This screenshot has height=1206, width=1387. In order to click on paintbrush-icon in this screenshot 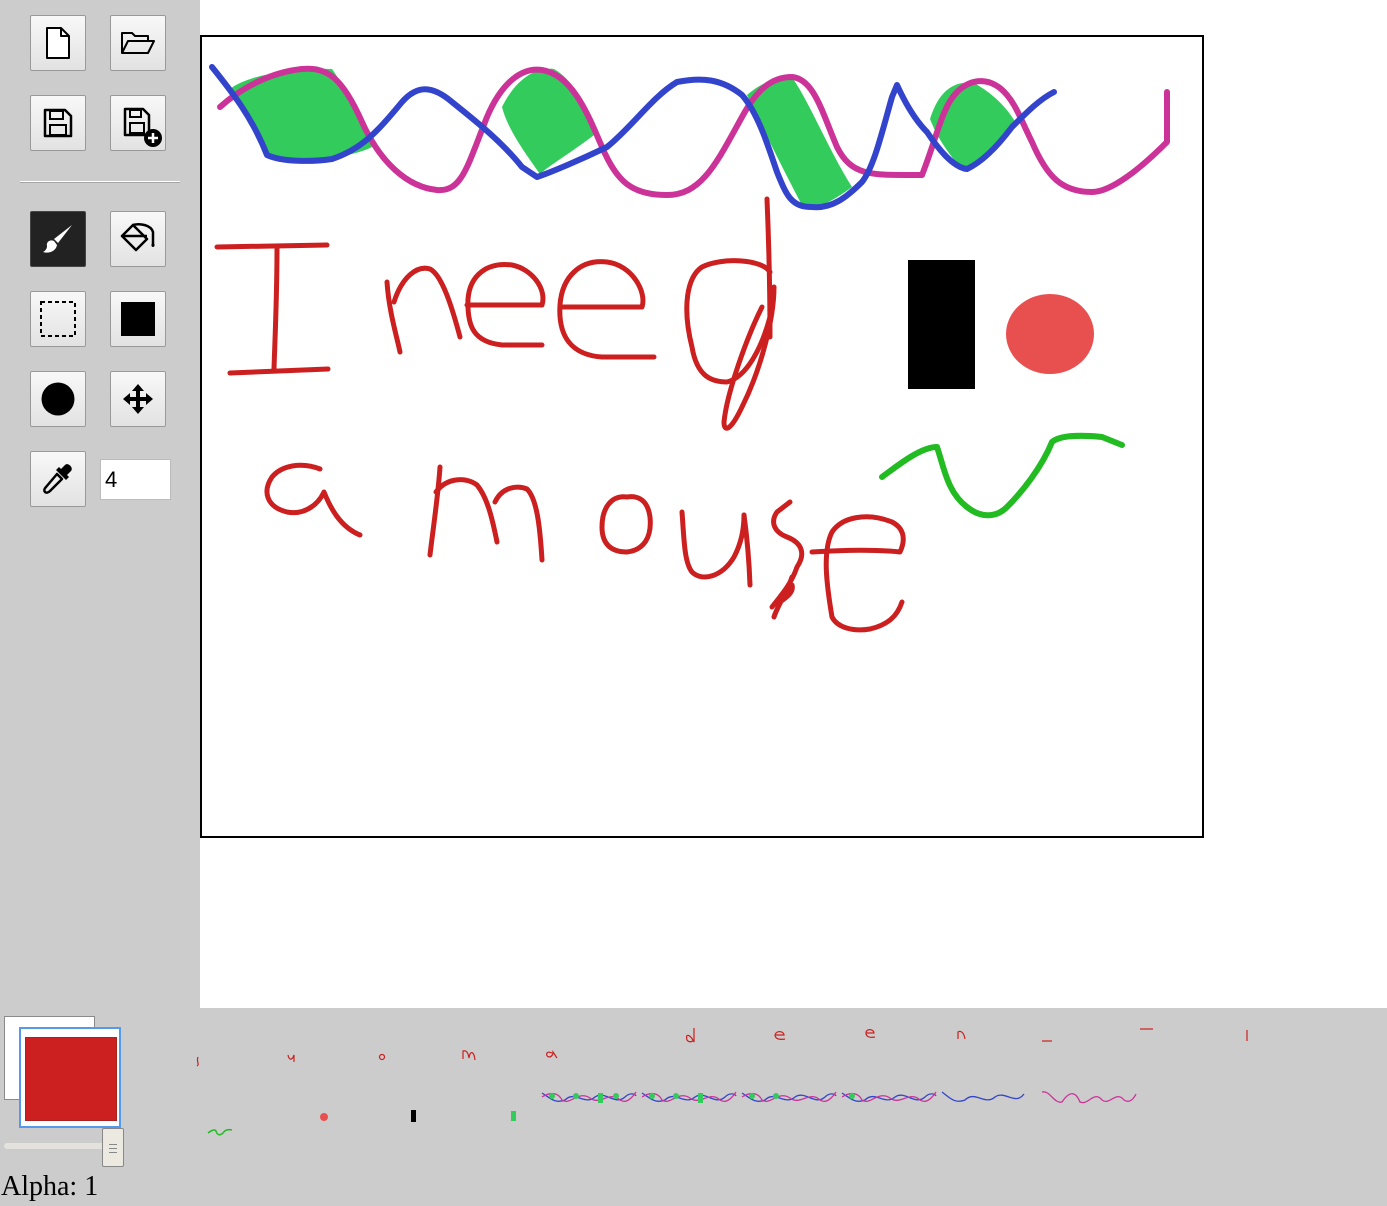, I will do `click(57, 239)`.